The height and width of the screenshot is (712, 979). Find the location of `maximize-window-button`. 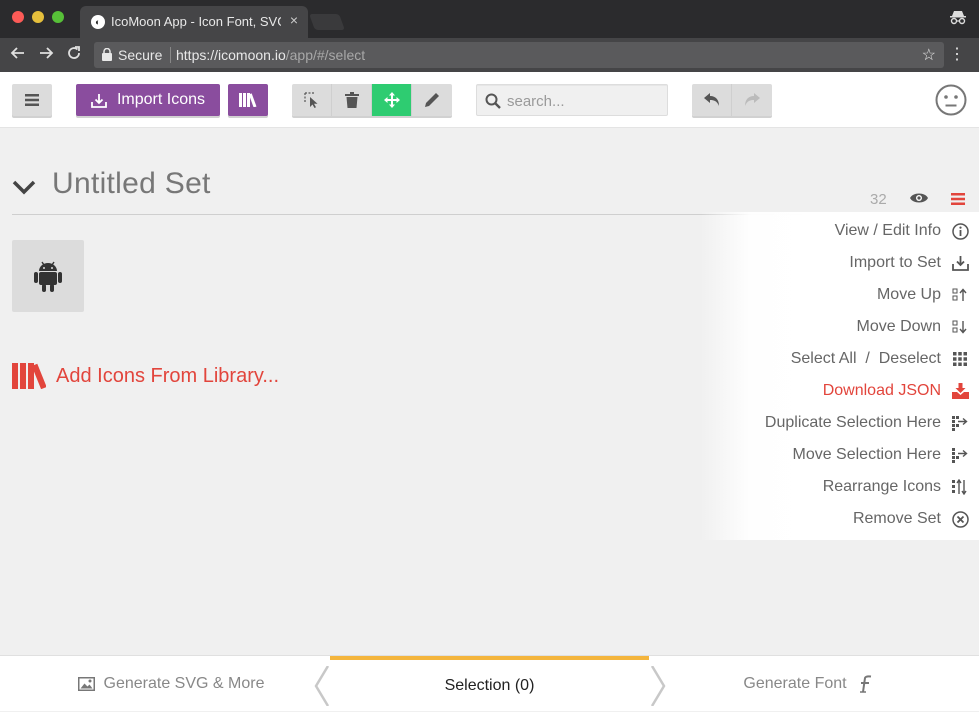

maximize-window-button is located at coordinates (58, 17).